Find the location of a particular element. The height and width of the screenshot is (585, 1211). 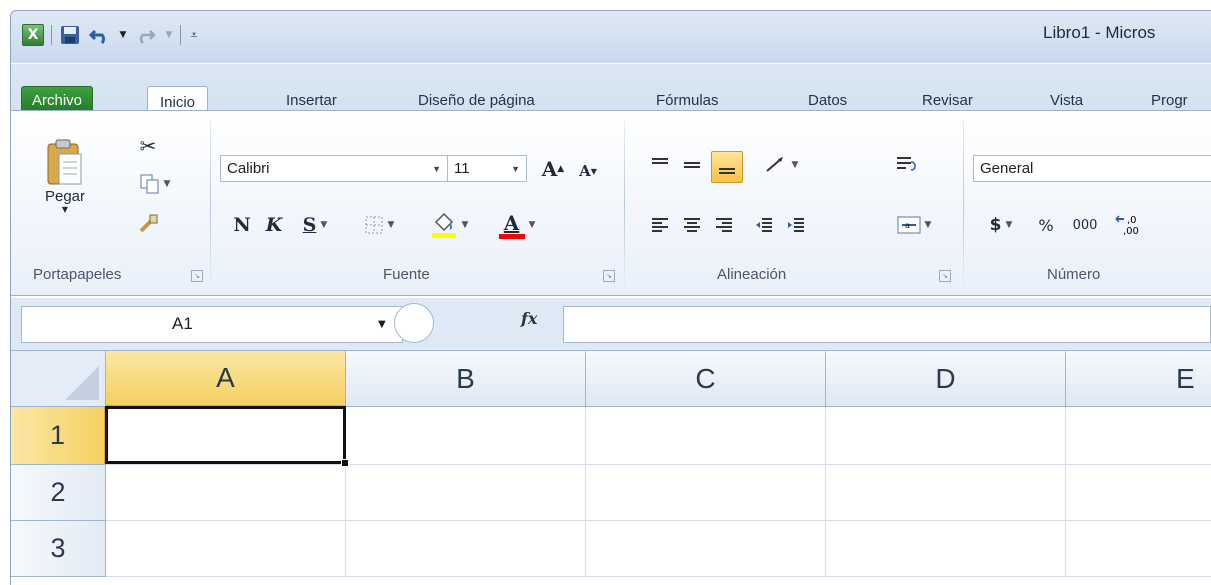

increase-decimal-icon: ,0,00 is located at coordinates (1127, 226).